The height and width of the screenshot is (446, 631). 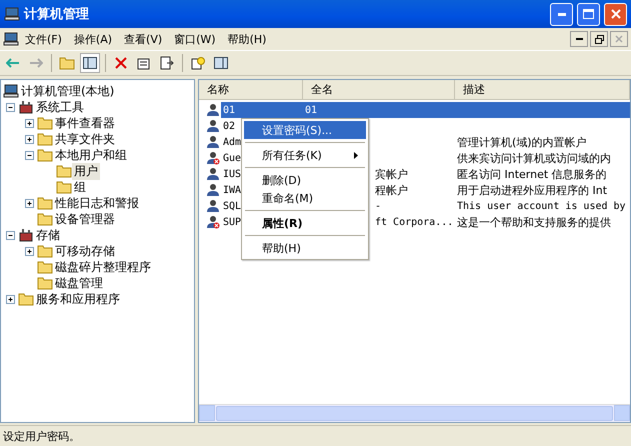 What do you see at coordinates (391, 190) in the screenshot?
I see `table-cell-text: 程帐户` at bounding box center [391, 190].